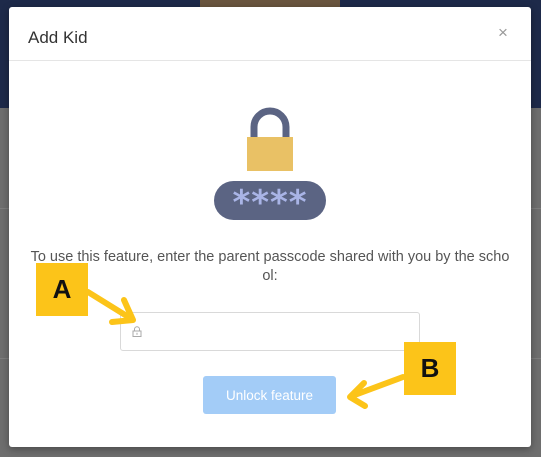 The height and width of the screenshot is (457, 541). I want to click on passcode-input, so click(282, 332).